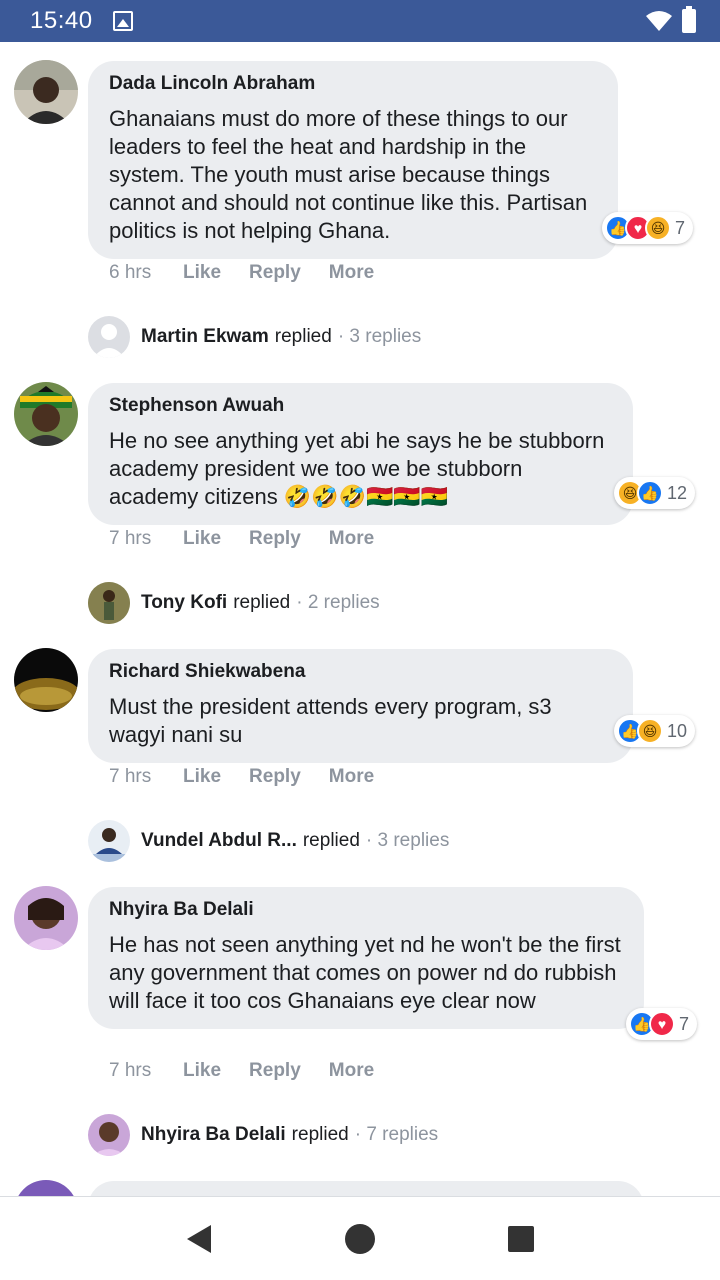 This screenshot has width=720, height=1280. Describe the element at coordinates (361, 406) in the screenshot. I see `comment-author: Stephenson Awuah` at that location.